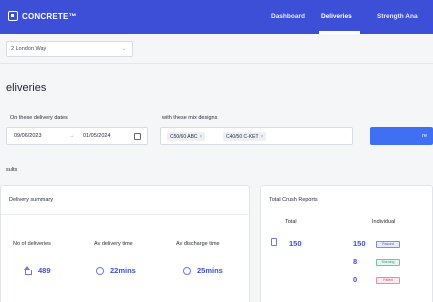 This screenshot has width=433, height=302. What do you see at coordinates (359, 243) in the screenshot?
I see `passed-count: 150` at bounding box center [359, 243].